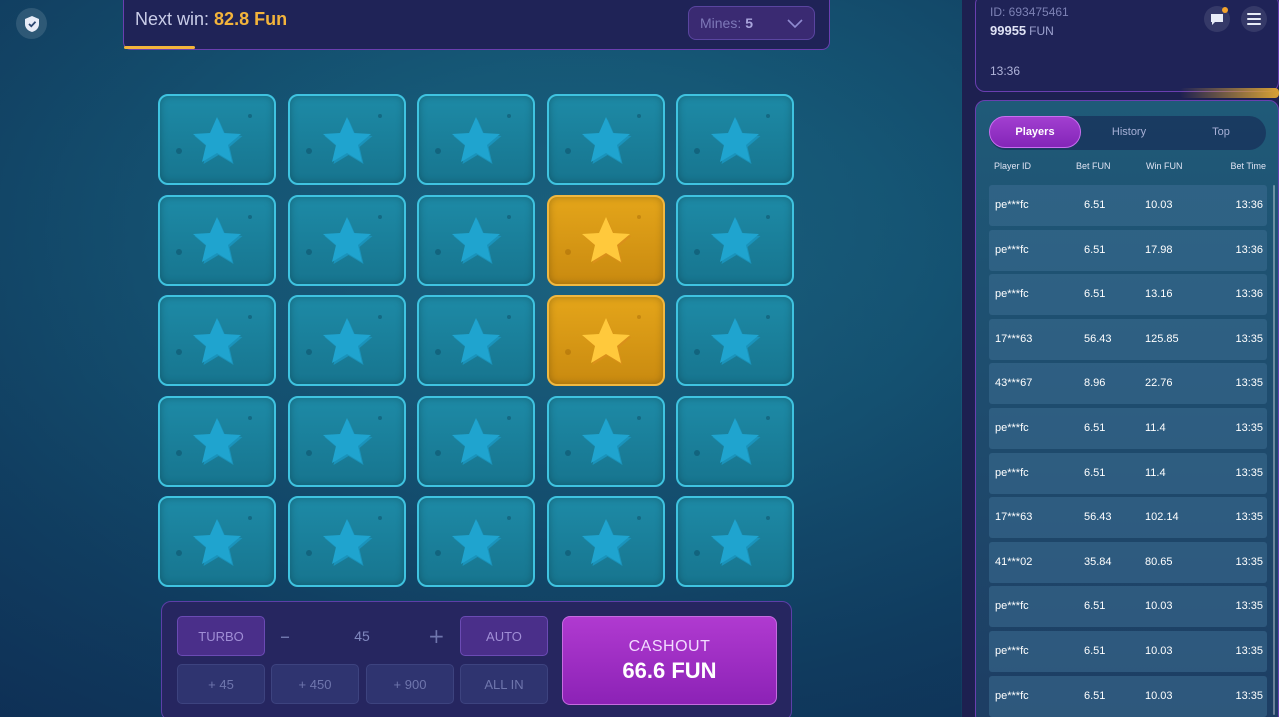 This screenshot has height=717, width=1279. I want to click on account-balance: 99955 FUN, so click(1022, 30).